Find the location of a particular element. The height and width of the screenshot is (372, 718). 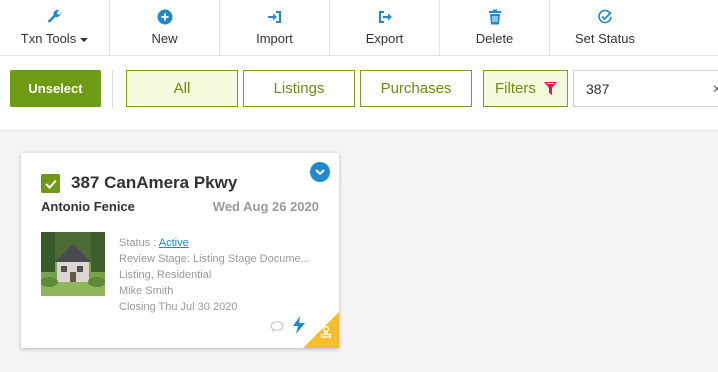

caret-down-icon is located at coordinates (84, 39).